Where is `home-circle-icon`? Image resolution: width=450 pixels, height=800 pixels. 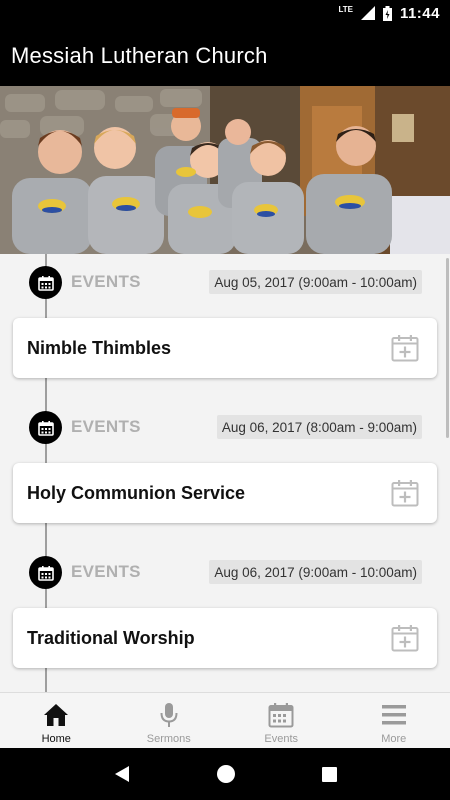
home-circle-icon is located at coordinates (226, 774).